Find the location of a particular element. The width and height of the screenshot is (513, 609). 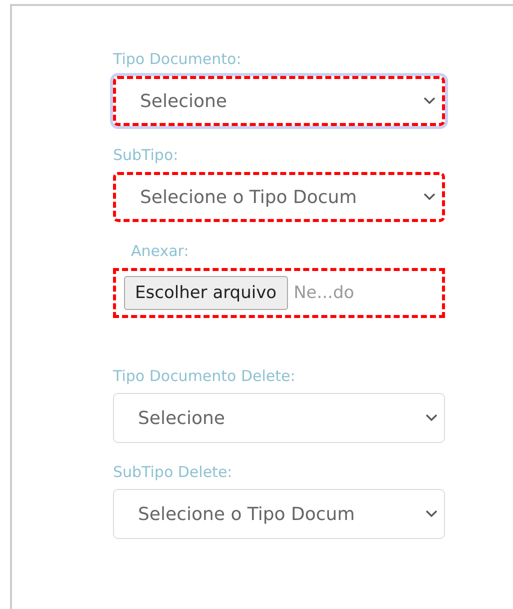

field-label: Tipo Documento: is located at coordinates (177, 59).